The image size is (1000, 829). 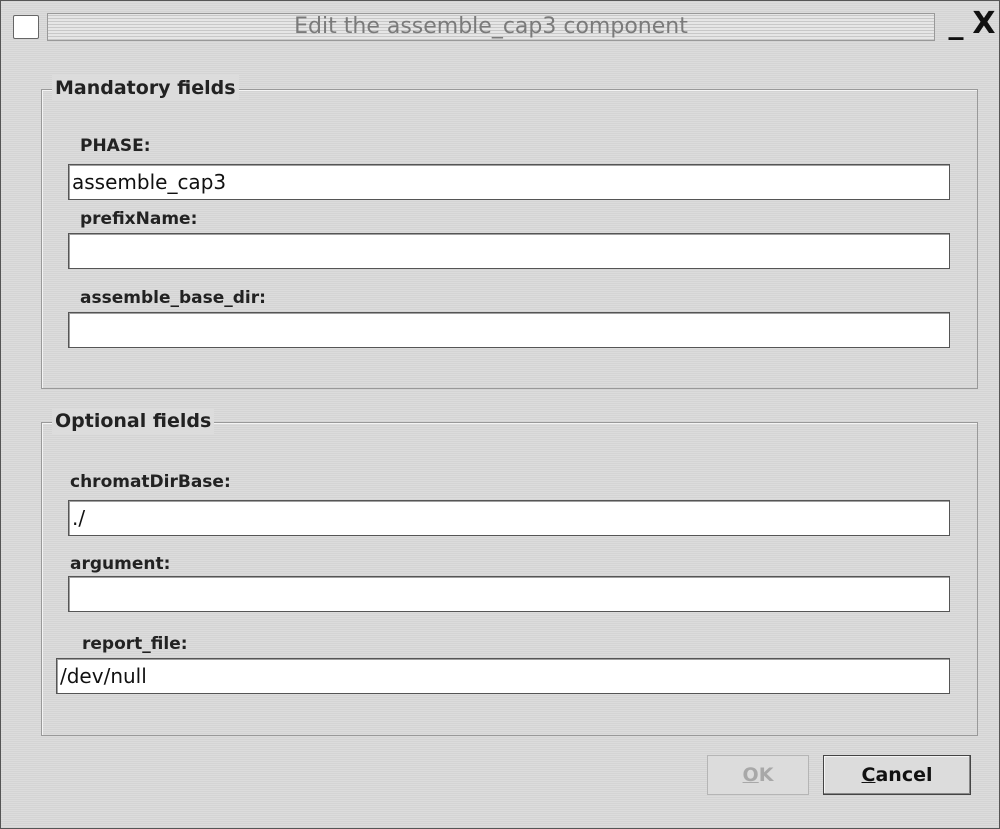 I want to click on title-track: Edit the assemble_cap3 component, so click(x=491, y=27).